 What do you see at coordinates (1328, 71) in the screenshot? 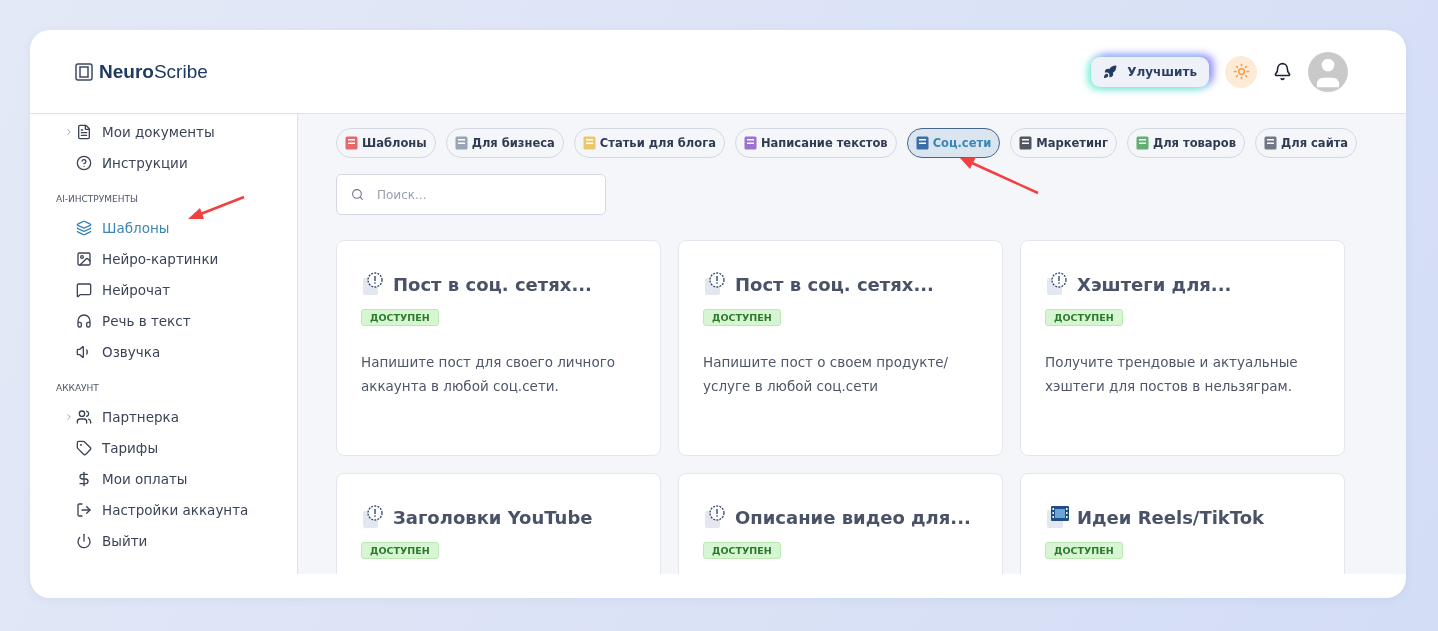
I see `avatar` at bounding box center [1328, 71].